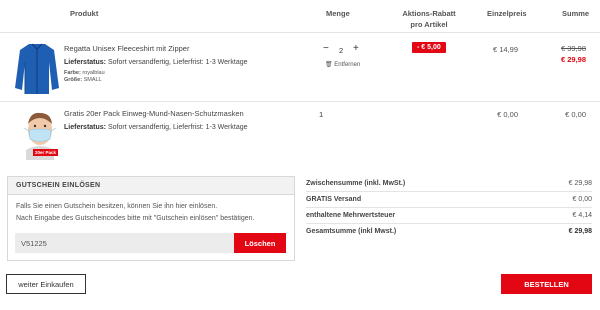 The width and height of the screenshot is (600, 310). I want to click on new-total-fleece: € 29,98, so click(573, 59).